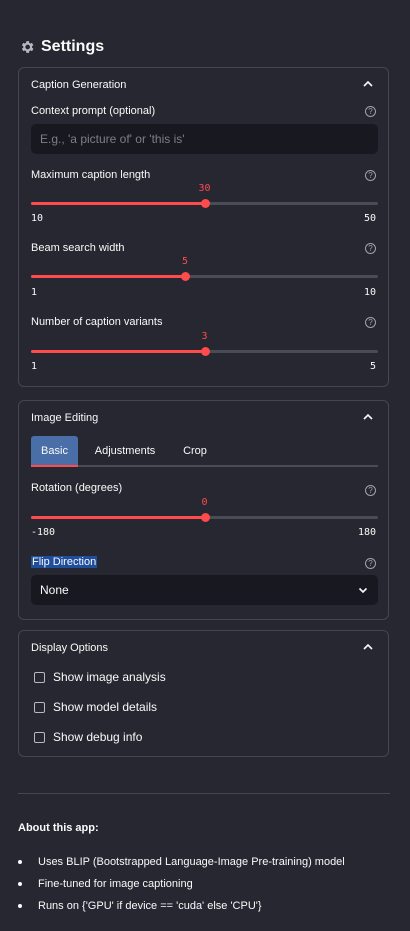  I want to click on page-title: Settings, so click(73, 46).